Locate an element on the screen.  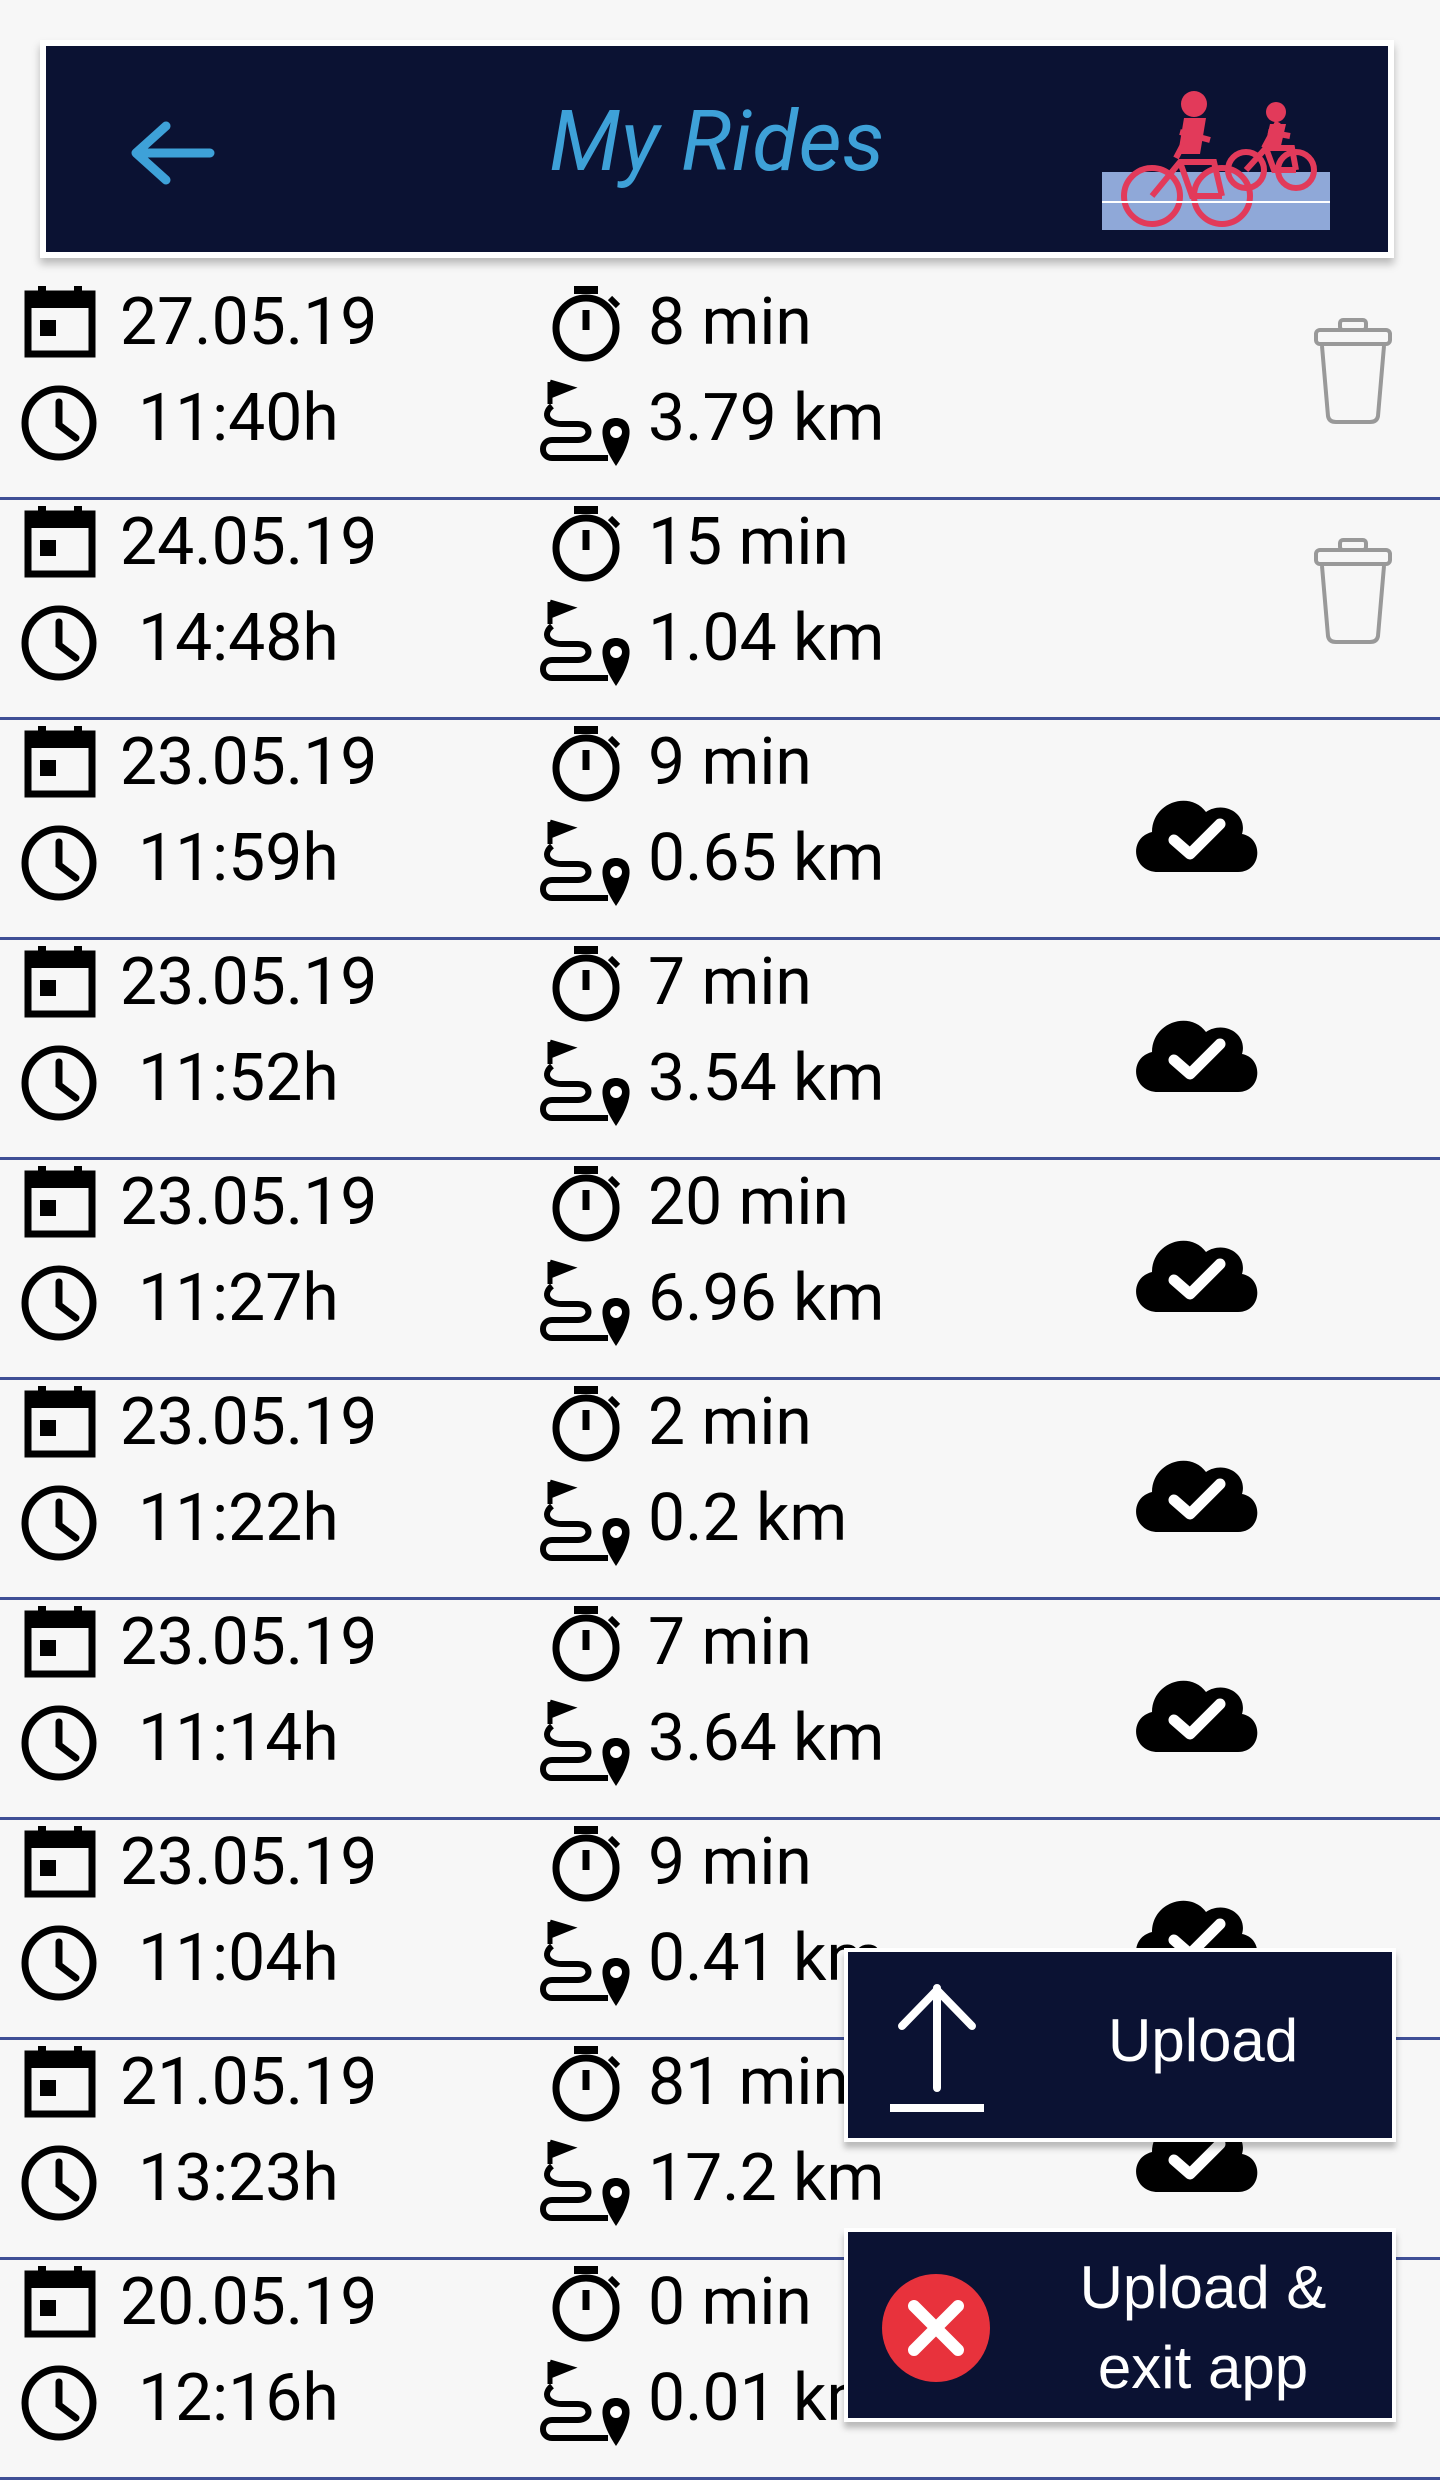
upload-arrow-icon is located at coordinates (937, 2048).